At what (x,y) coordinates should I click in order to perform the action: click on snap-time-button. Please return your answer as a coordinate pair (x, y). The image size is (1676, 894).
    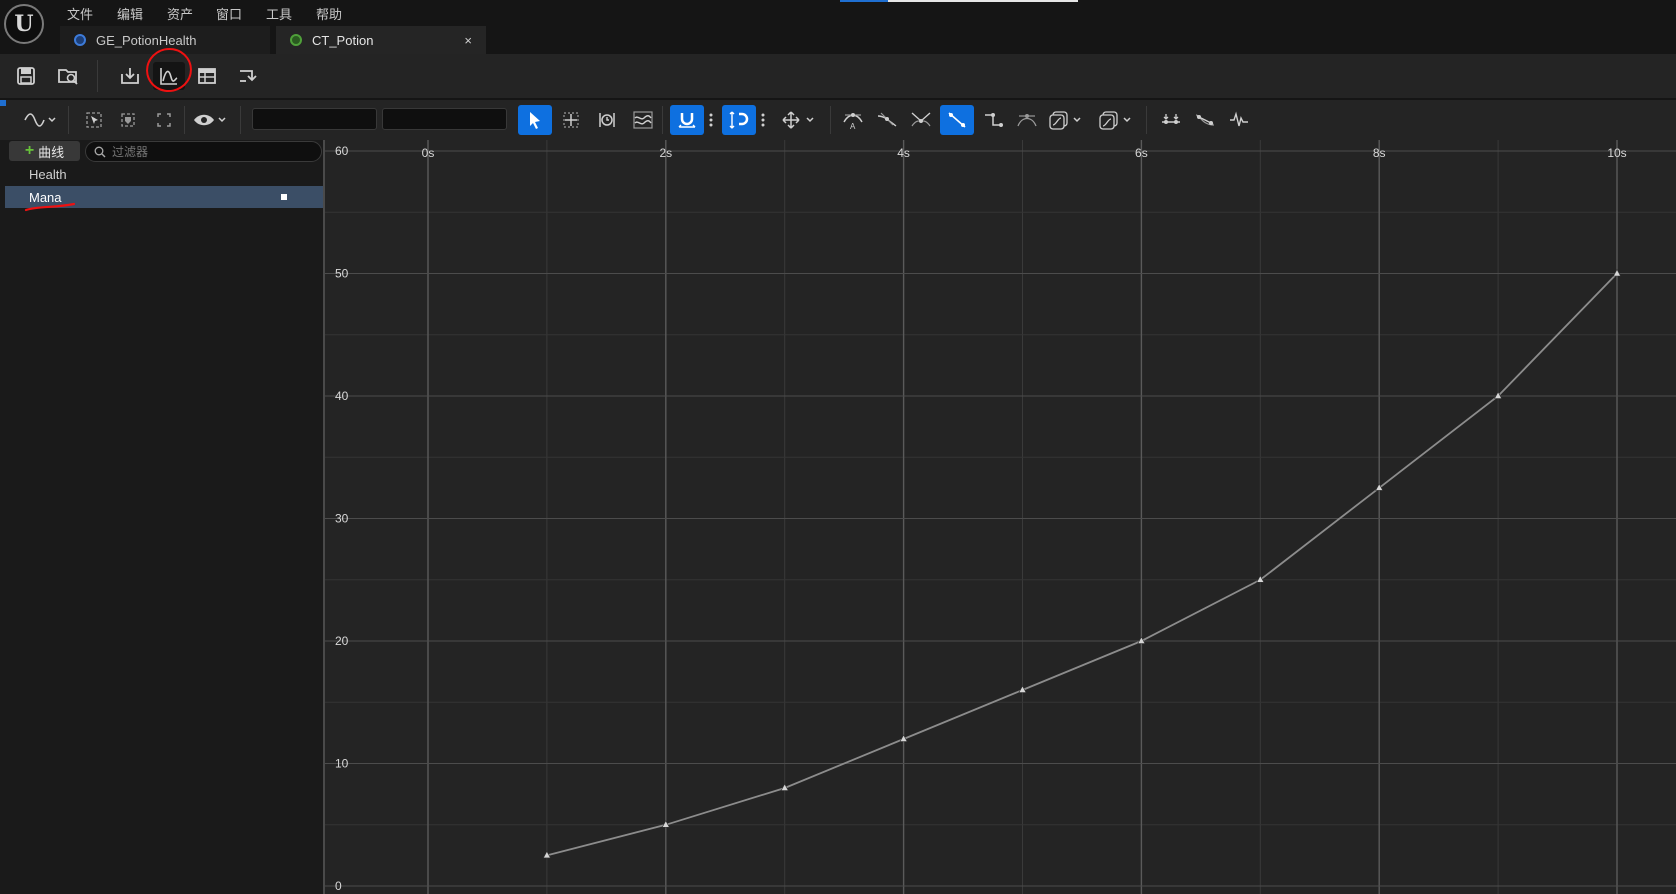
    Looking at the image, I should click on (687, 120).